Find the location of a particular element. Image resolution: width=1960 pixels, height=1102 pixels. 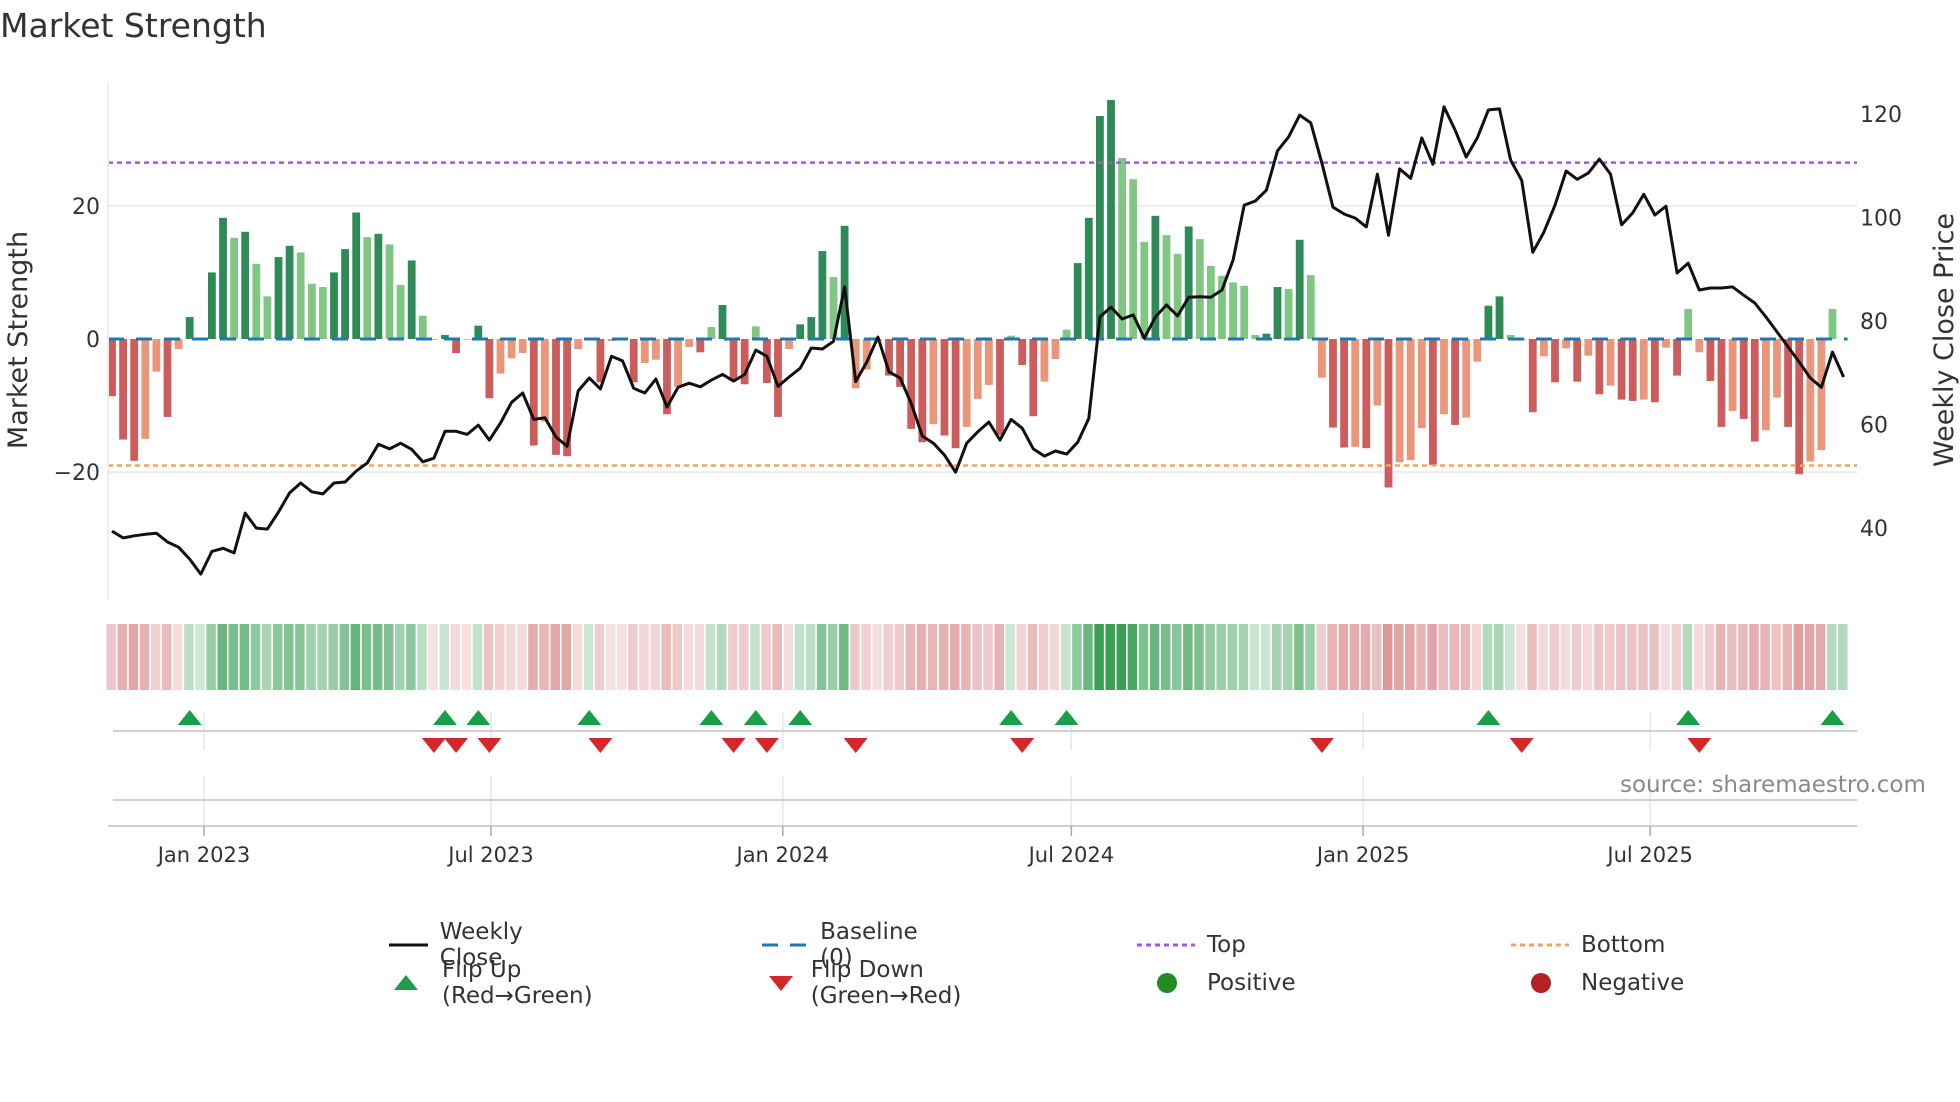

strength-heat-strip is located at coordinates (977, 657).